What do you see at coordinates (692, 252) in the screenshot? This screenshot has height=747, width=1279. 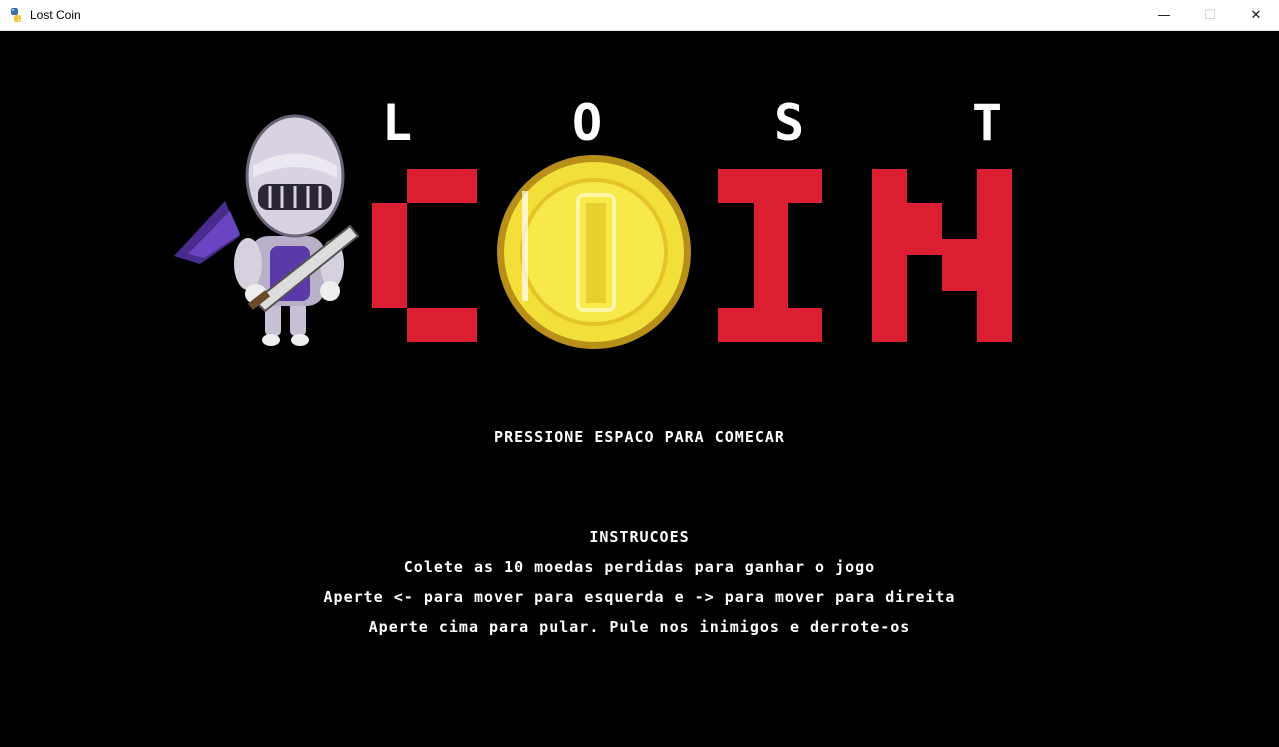 I see `coin-logo` at bounding box center [692, 252].